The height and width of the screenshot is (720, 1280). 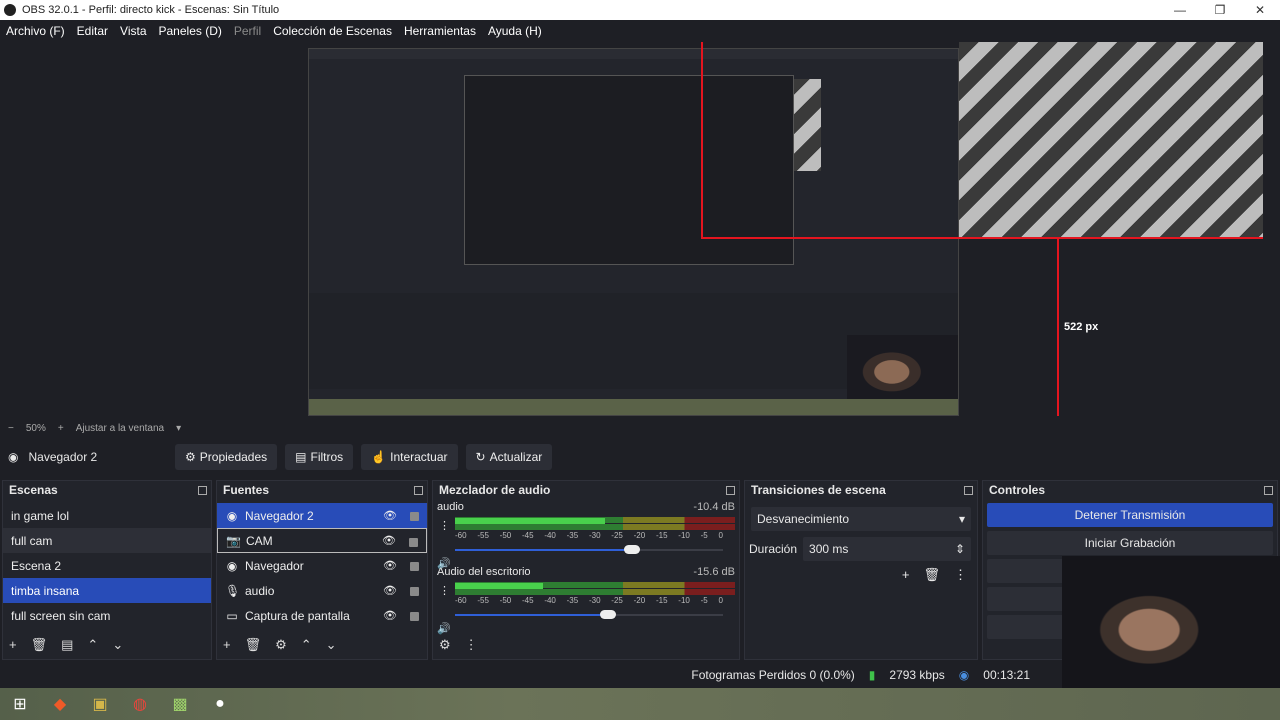 What do you see at coordinates (100, 704) in the screenshot?
I see `app-icon: ▣` at bounding box center [100, 704].